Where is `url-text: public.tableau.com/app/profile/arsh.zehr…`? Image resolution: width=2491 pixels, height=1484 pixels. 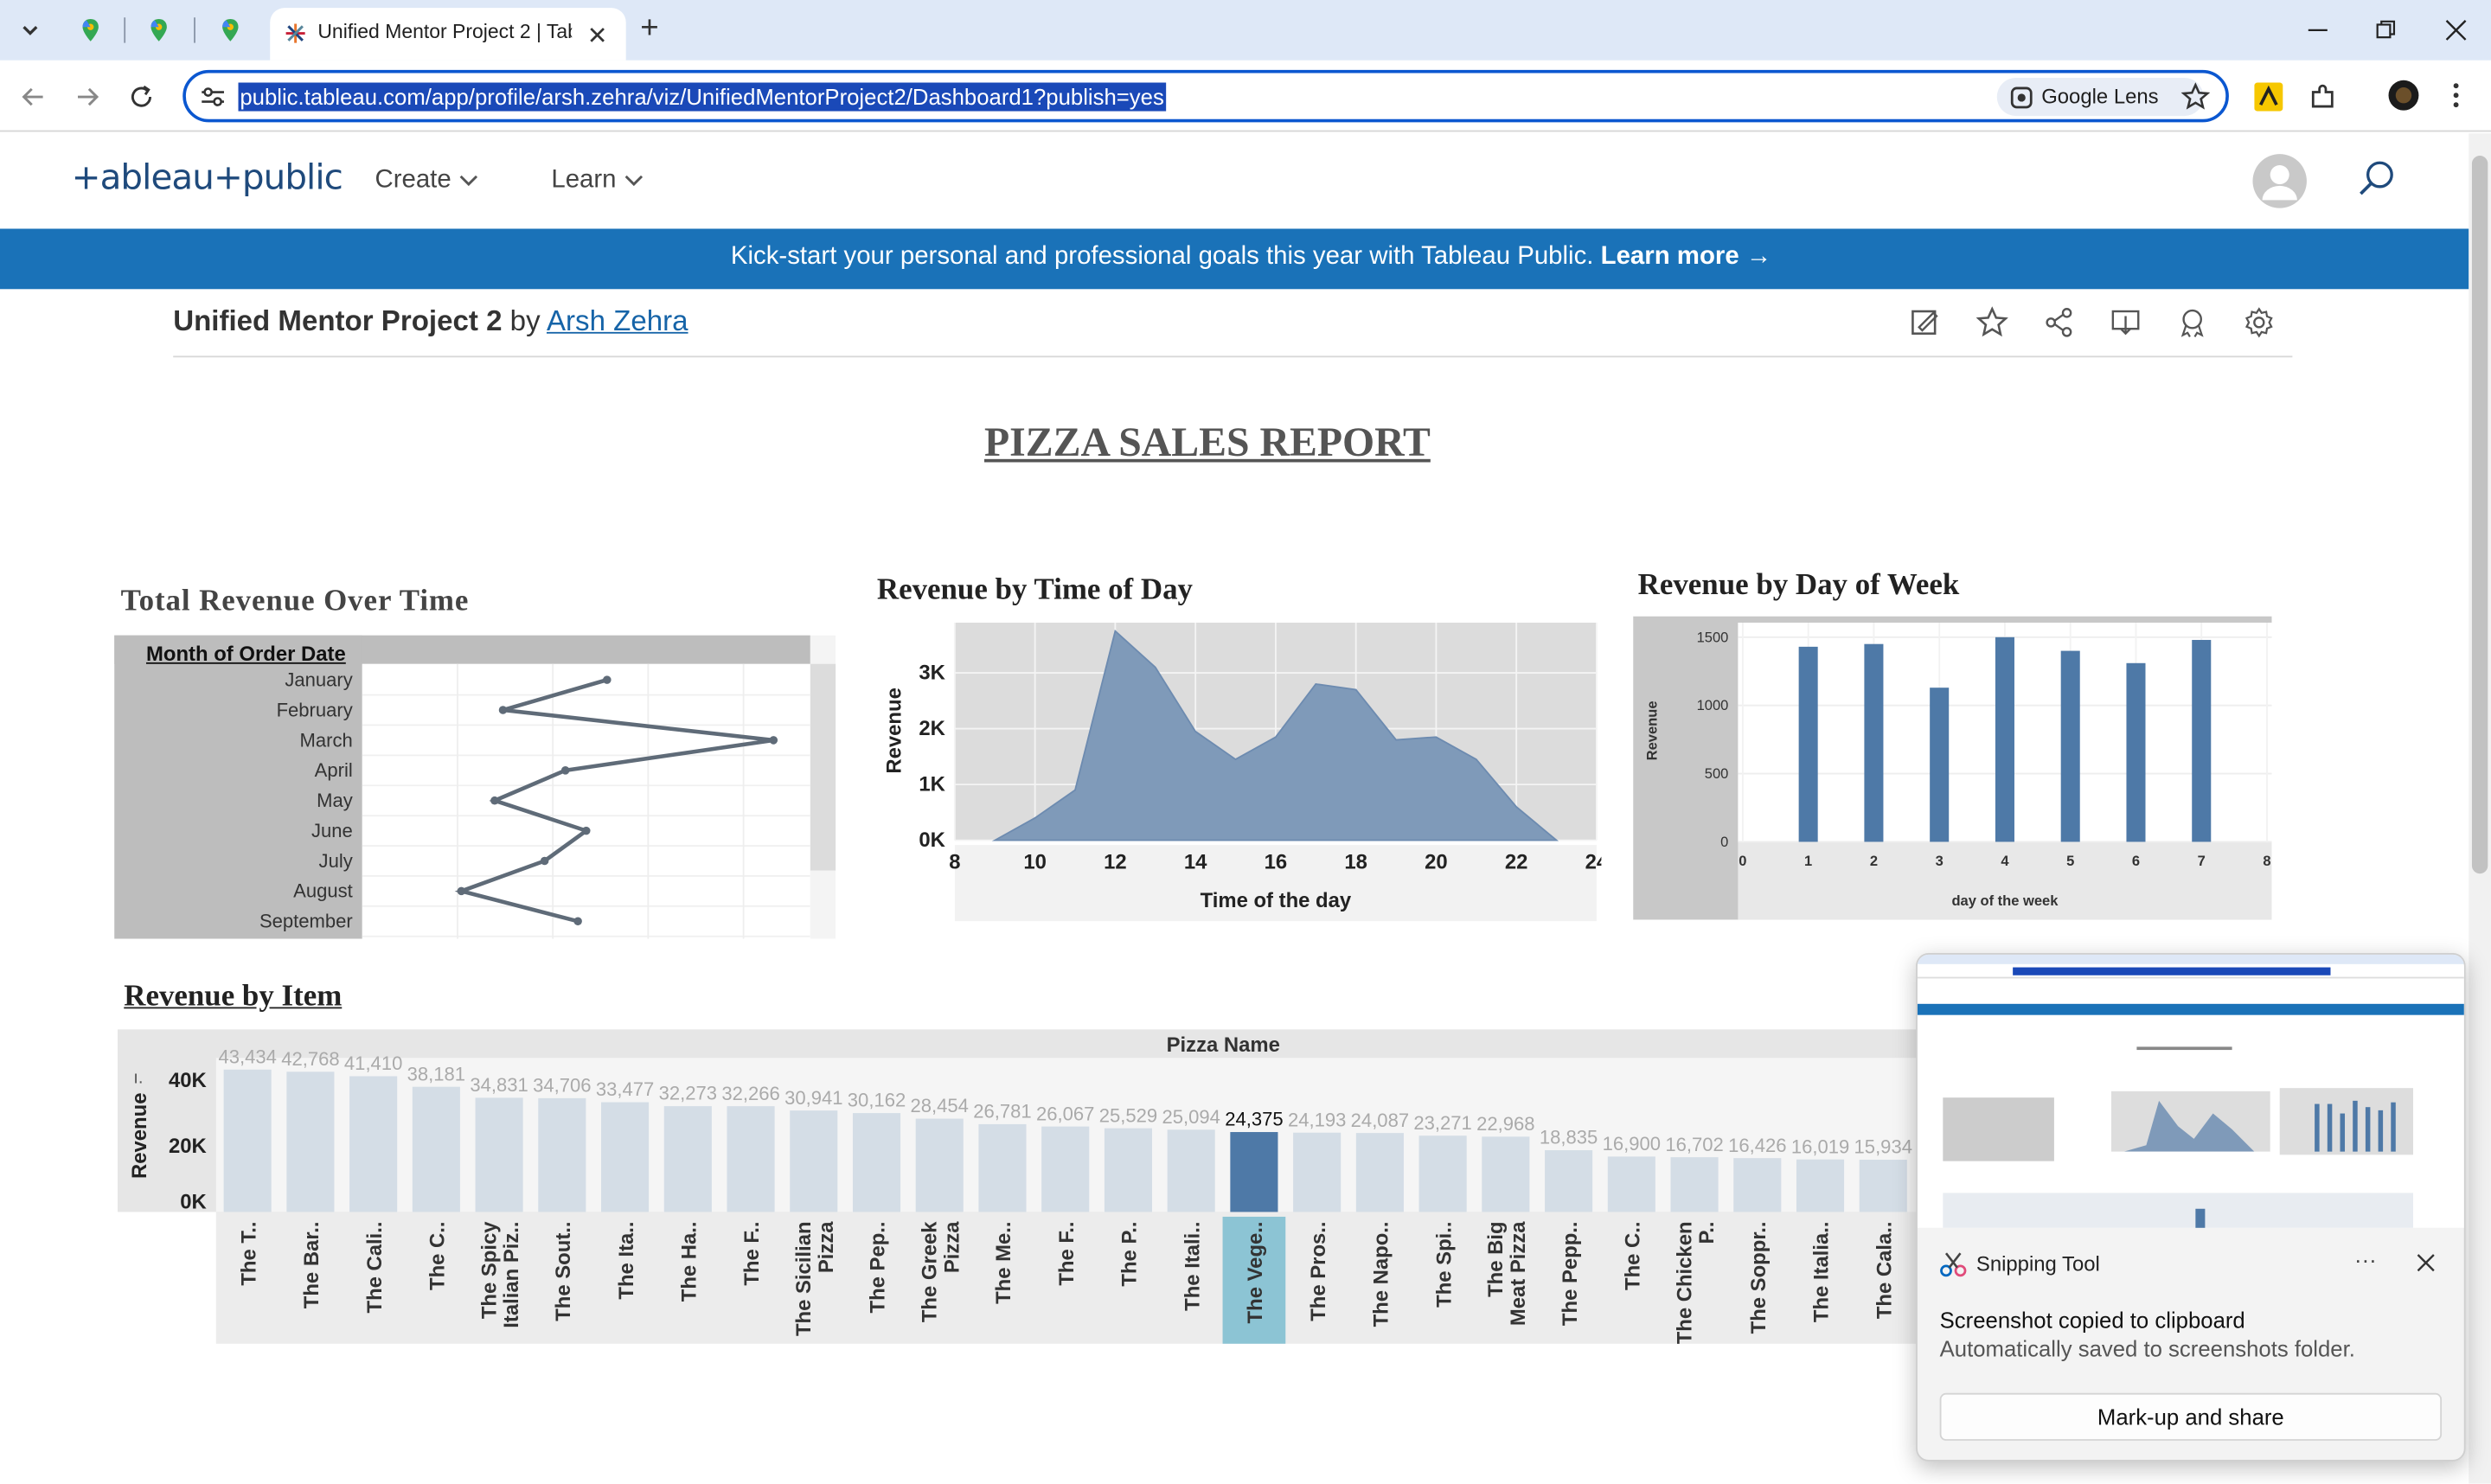 url-text: public.tableau.com/app/profile/arsh.zehr… is located at coordinates (702, 97).